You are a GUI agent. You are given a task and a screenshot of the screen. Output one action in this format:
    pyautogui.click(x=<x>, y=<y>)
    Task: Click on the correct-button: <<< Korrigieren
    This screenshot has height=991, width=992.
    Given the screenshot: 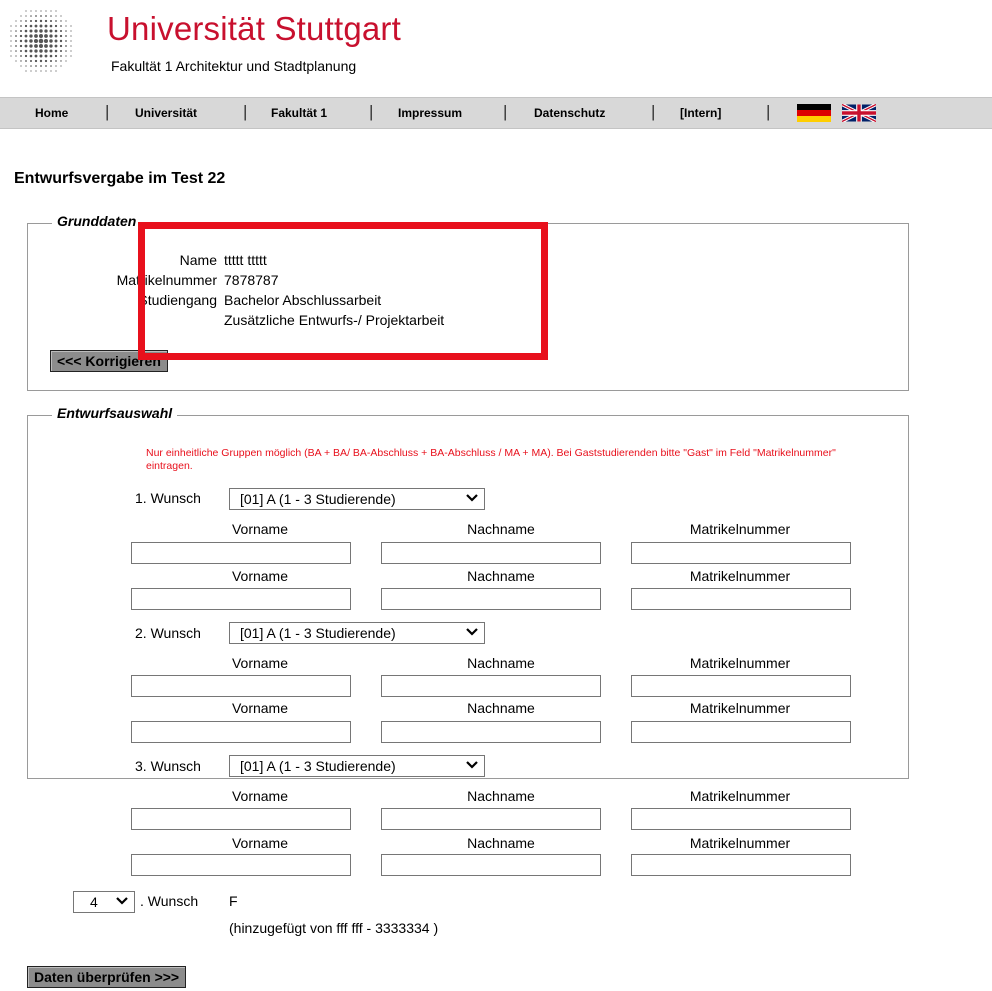 What is the action you would take?
    pyautogui.click(x=109, y=361)
    